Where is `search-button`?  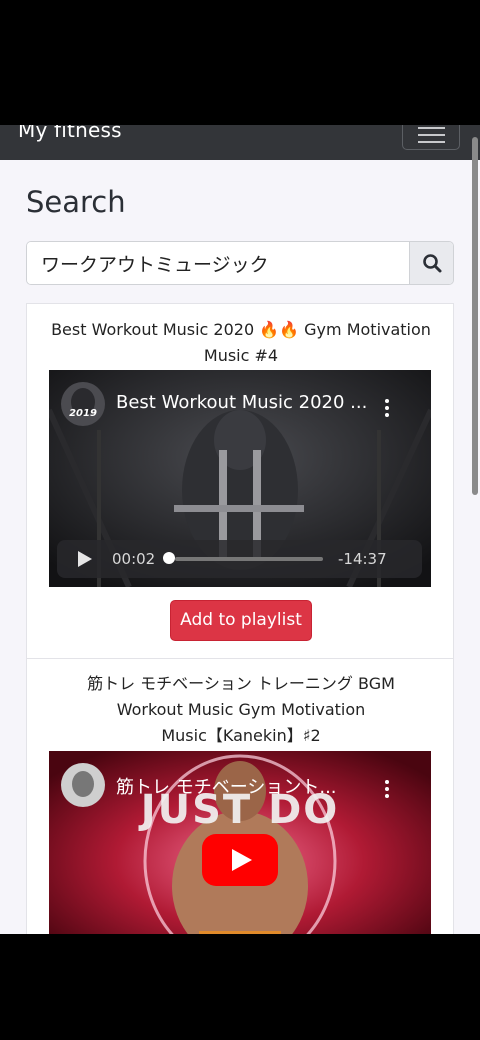
search-button is located at coordinates (431, 263).